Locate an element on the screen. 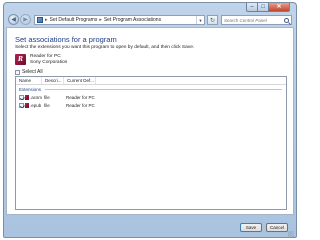 Image resolution: width=320 pixels, height=240 pixels. forward-button: ▶ is located at coordinates (25, 19).